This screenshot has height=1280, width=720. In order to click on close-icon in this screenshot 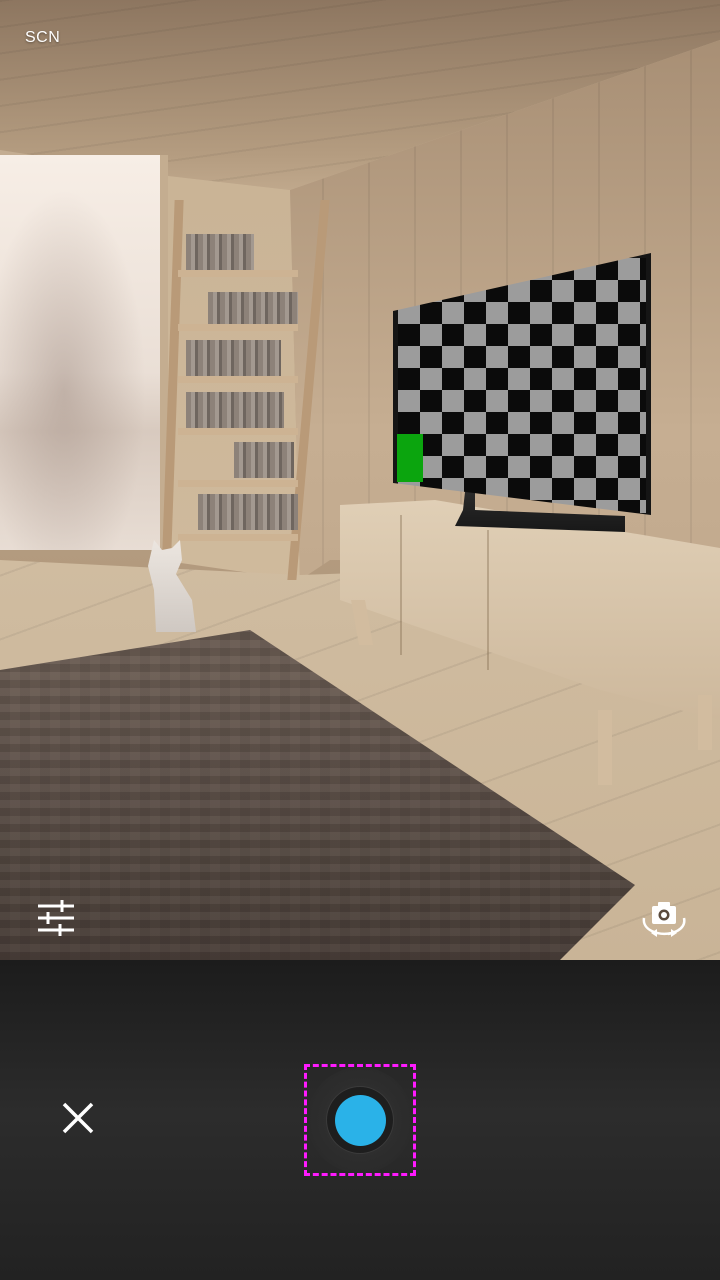, I will do `click(78, 1118)`.